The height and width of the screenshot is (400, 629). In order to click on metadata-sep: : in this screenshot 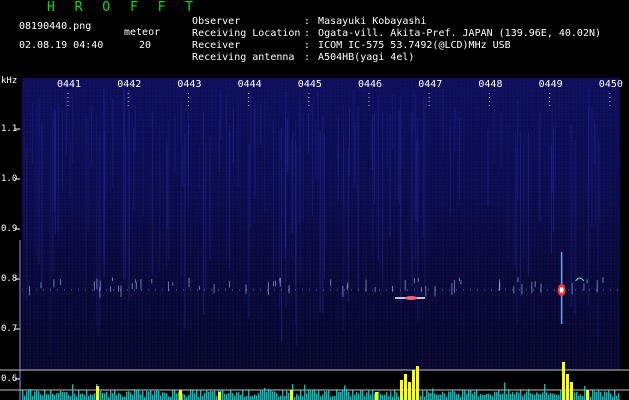, I will do `click(307, 57)`.